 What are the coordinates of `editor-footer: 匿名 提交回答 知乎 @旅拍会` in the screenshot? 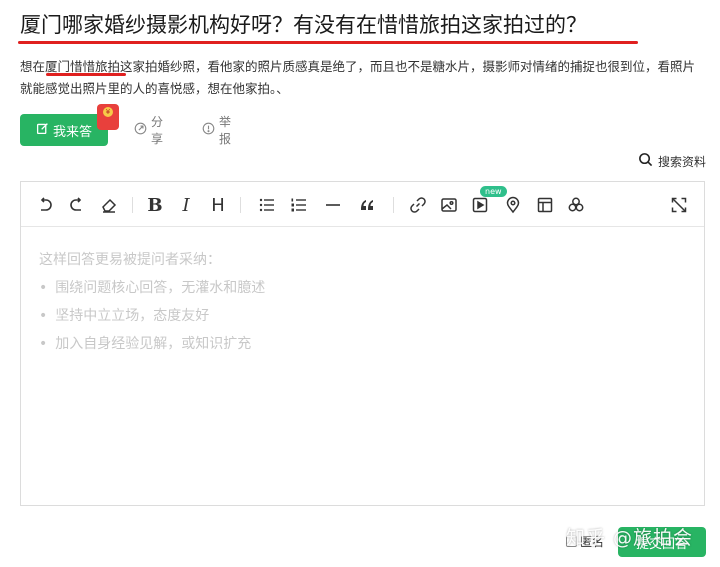 It's located at (360, 542).